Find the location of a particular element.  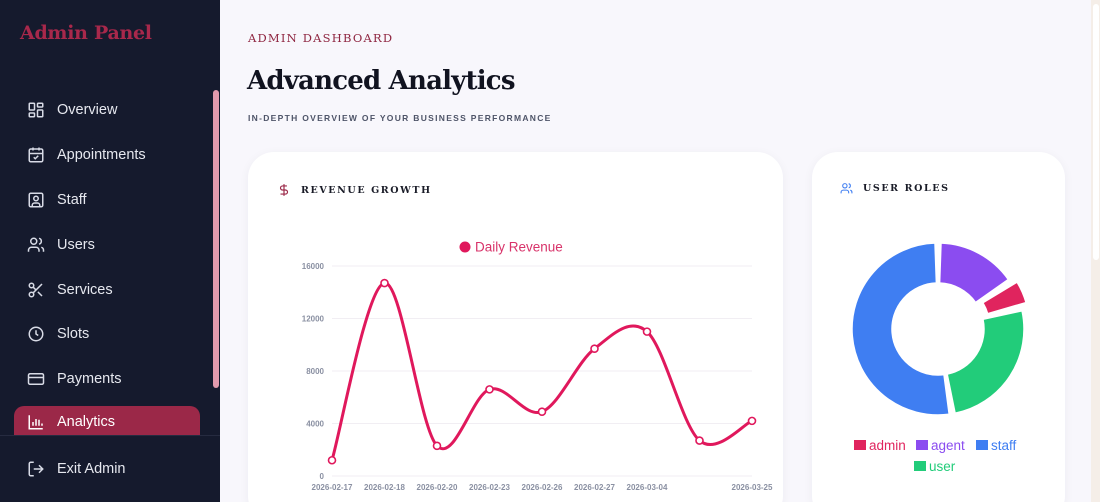

sidebar-item-label: Staff is located at coordinates (72, 199).